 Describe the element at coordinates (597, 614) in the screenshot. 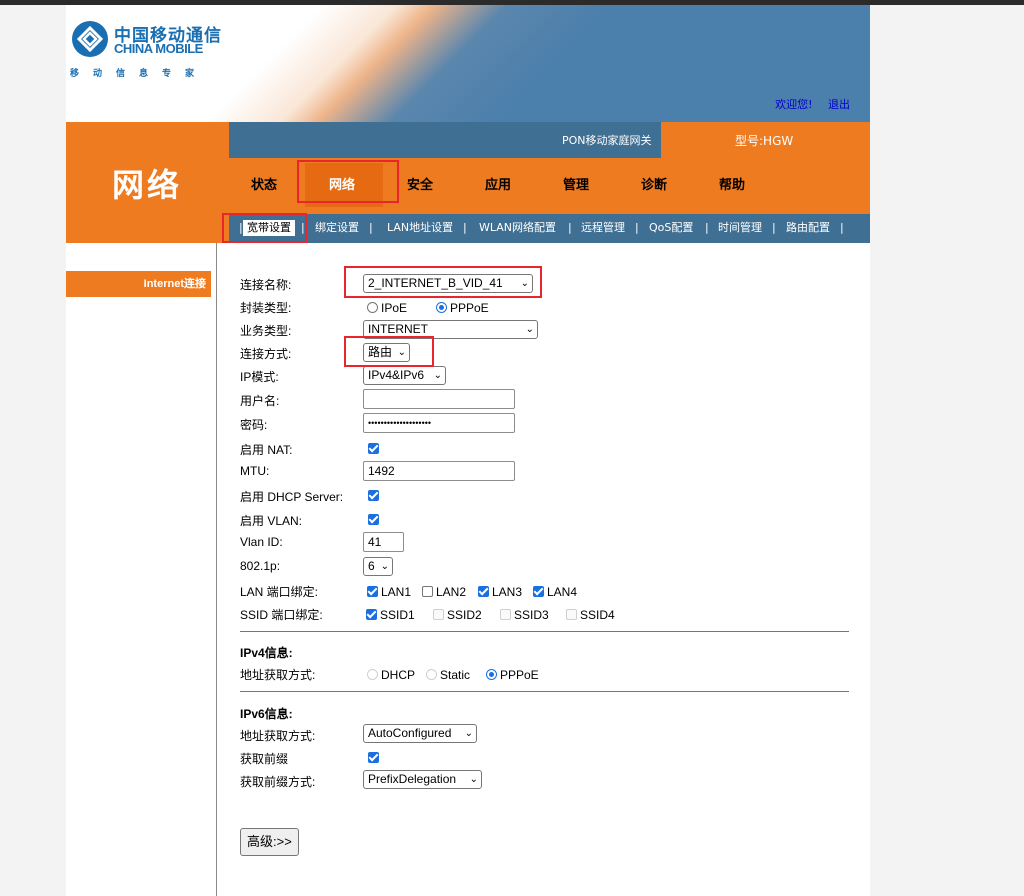

I see `ssid4-label: SSID4` at that location.